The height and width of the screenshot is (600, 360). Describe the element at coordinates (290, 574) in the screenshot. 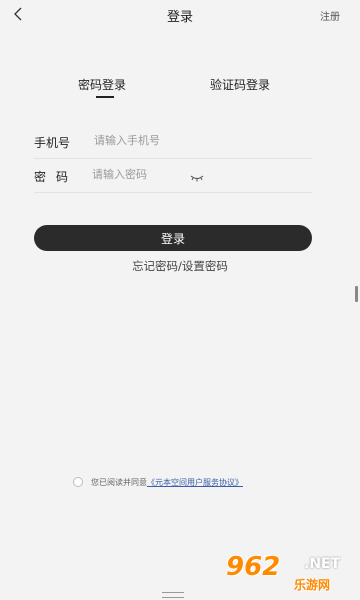

I see `watermark-logo: 962 .NET 乐游网` at that location.